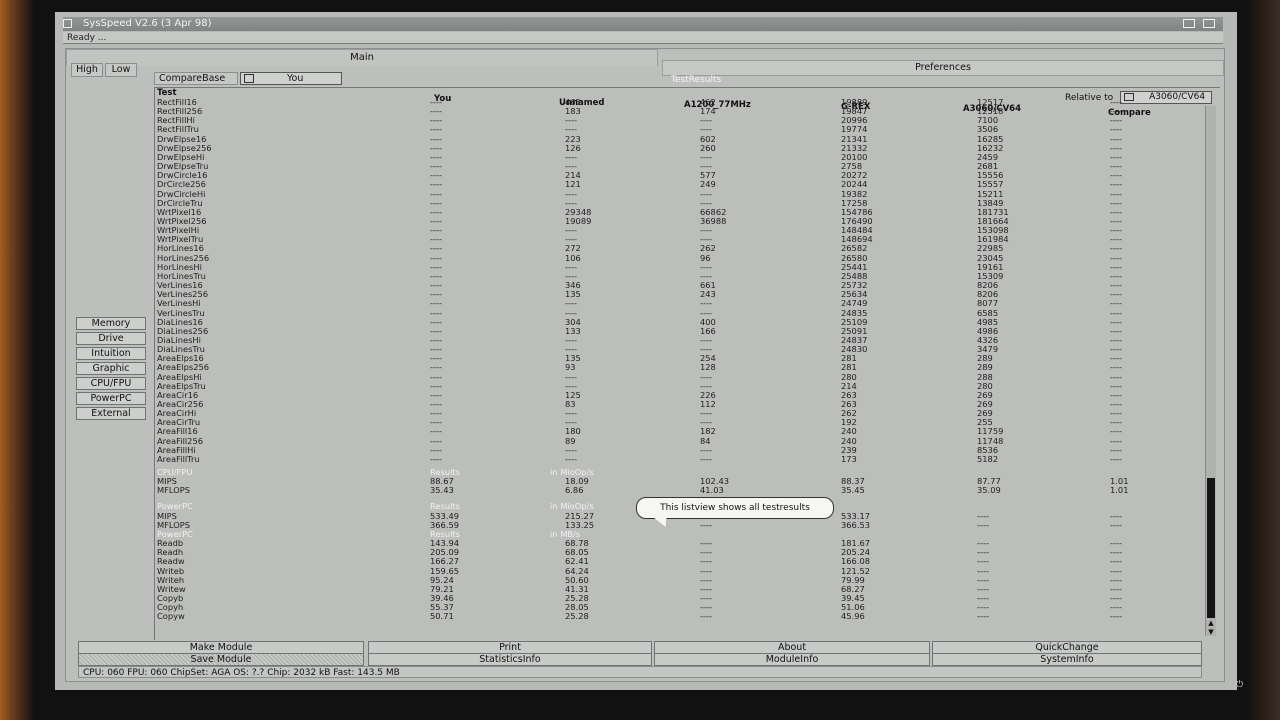  What do you see at coordinates (675, 404) in the screenshot?
I see `table-row: AreaCir256 ---- 83 112 263 269 ----` at bounding box center [675, 404].